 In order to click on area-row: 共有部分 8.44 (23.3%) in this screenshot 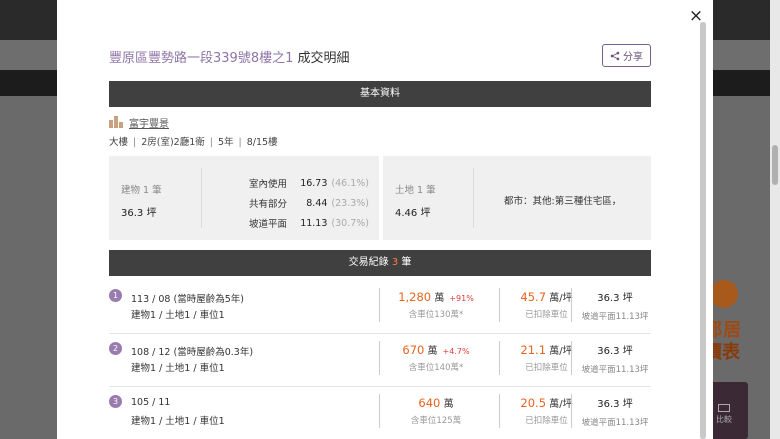, I will do `click(309, 203)`.